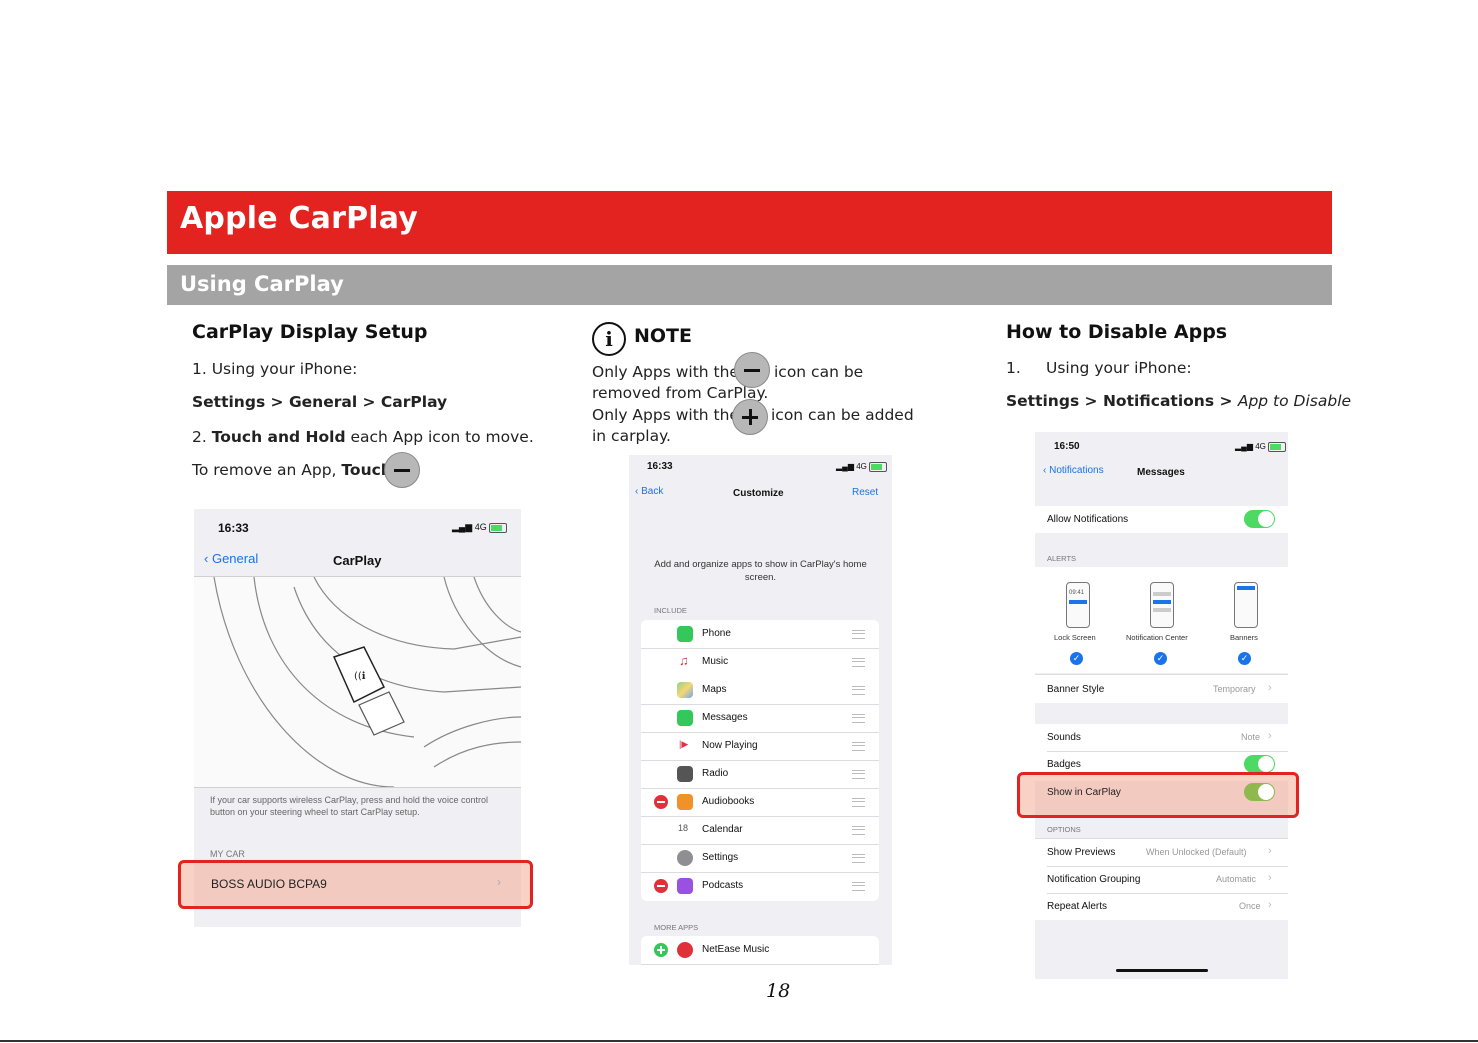  I want to click on repeat-label: Repeat Alerts, so click(1077, 906).